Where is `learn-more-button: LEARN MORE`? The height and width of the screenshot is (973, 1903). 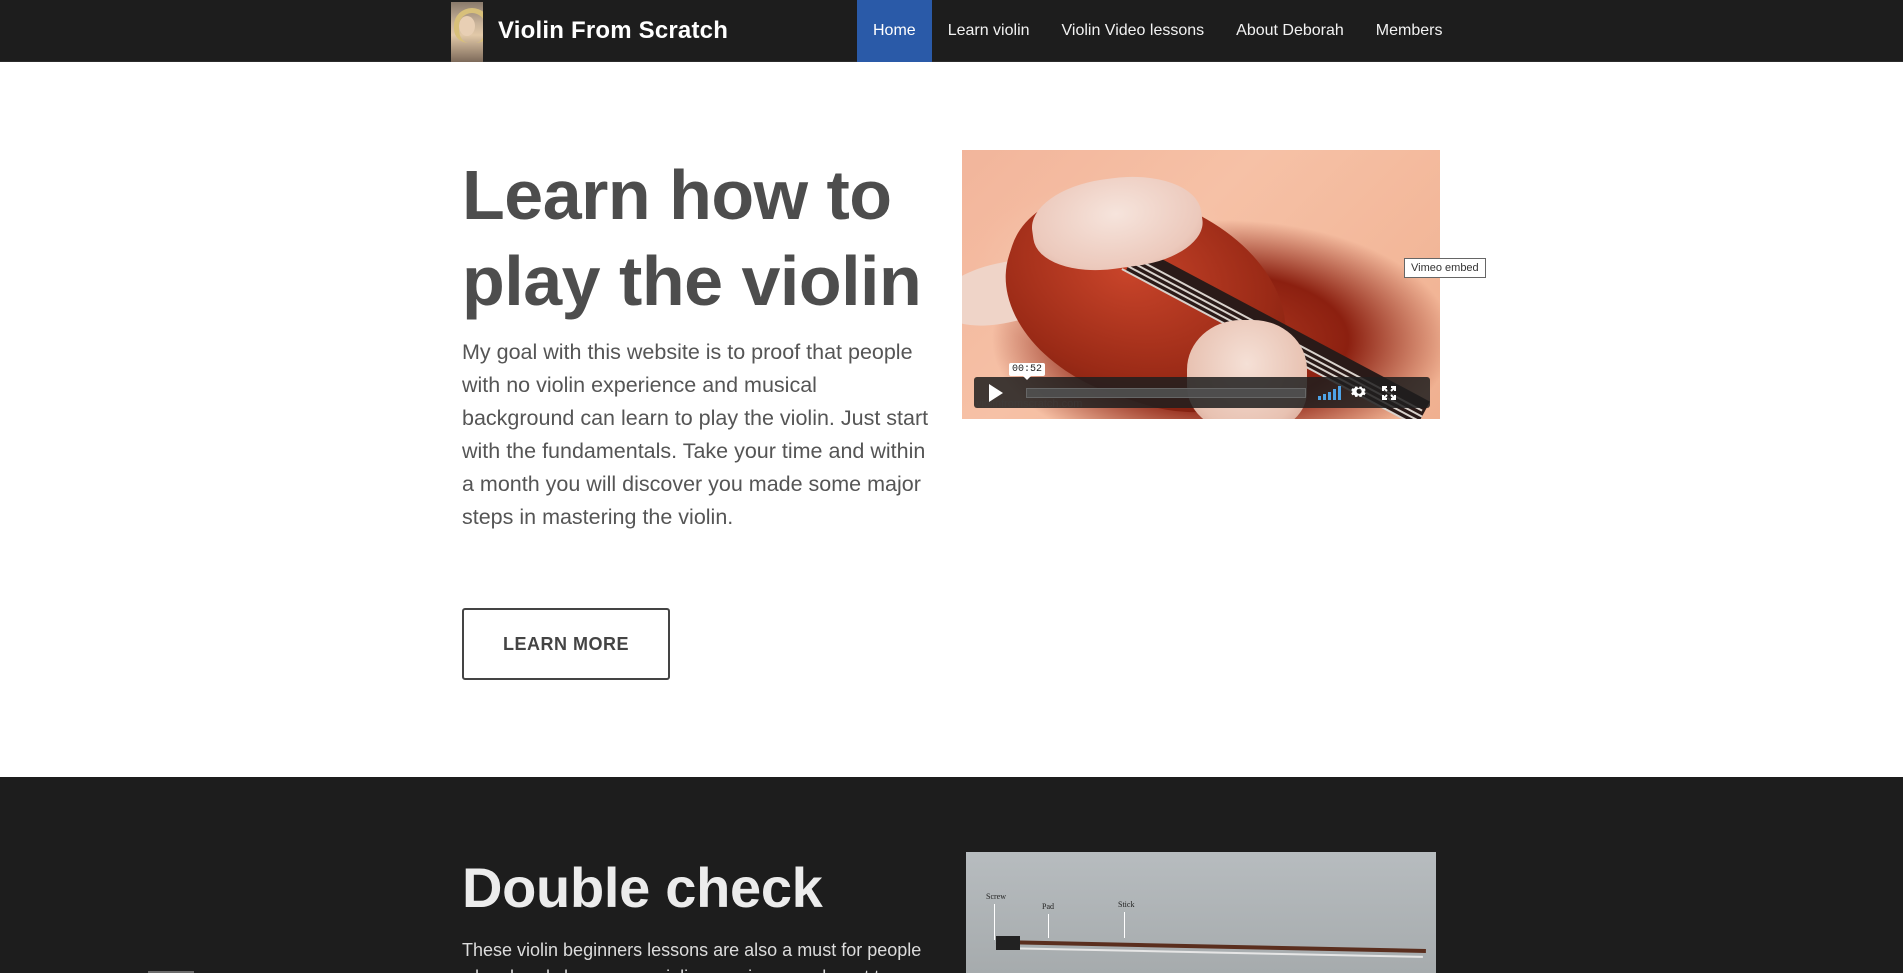 learn-more-button: LEARN MORE is located at coordinates (566, 644).